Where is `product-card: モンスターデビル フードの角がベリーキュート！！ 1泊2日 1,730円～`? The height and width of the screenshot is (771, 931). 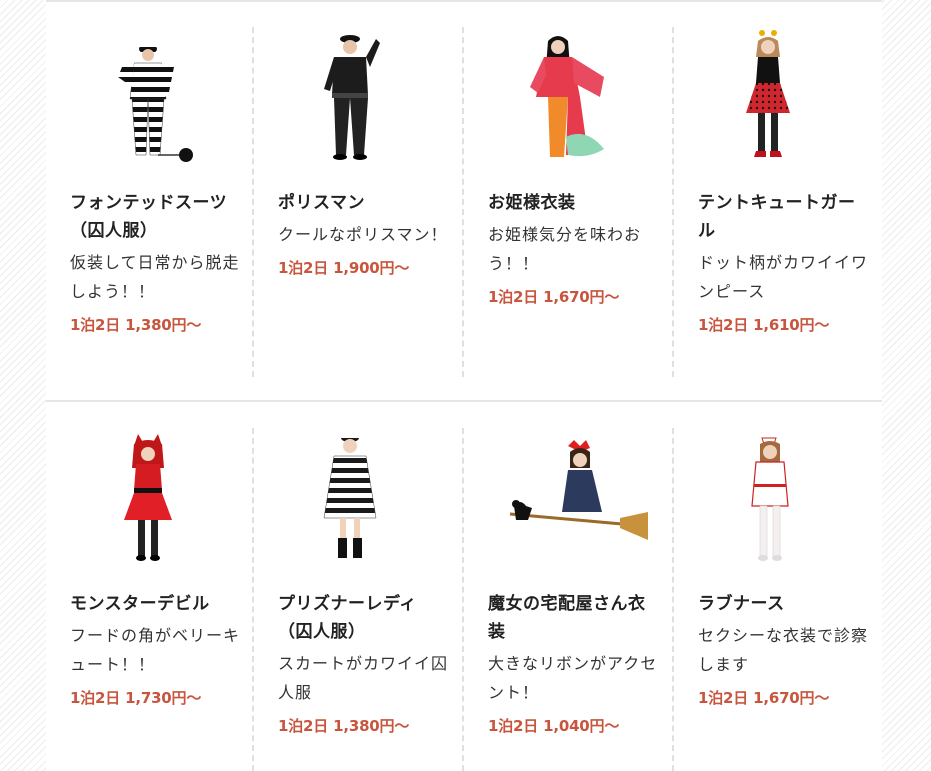 product-card: モンスターデビル フードの角がベリーキュート！！ 1泊2日 1,730円～ is located at coordinates (151, 599).